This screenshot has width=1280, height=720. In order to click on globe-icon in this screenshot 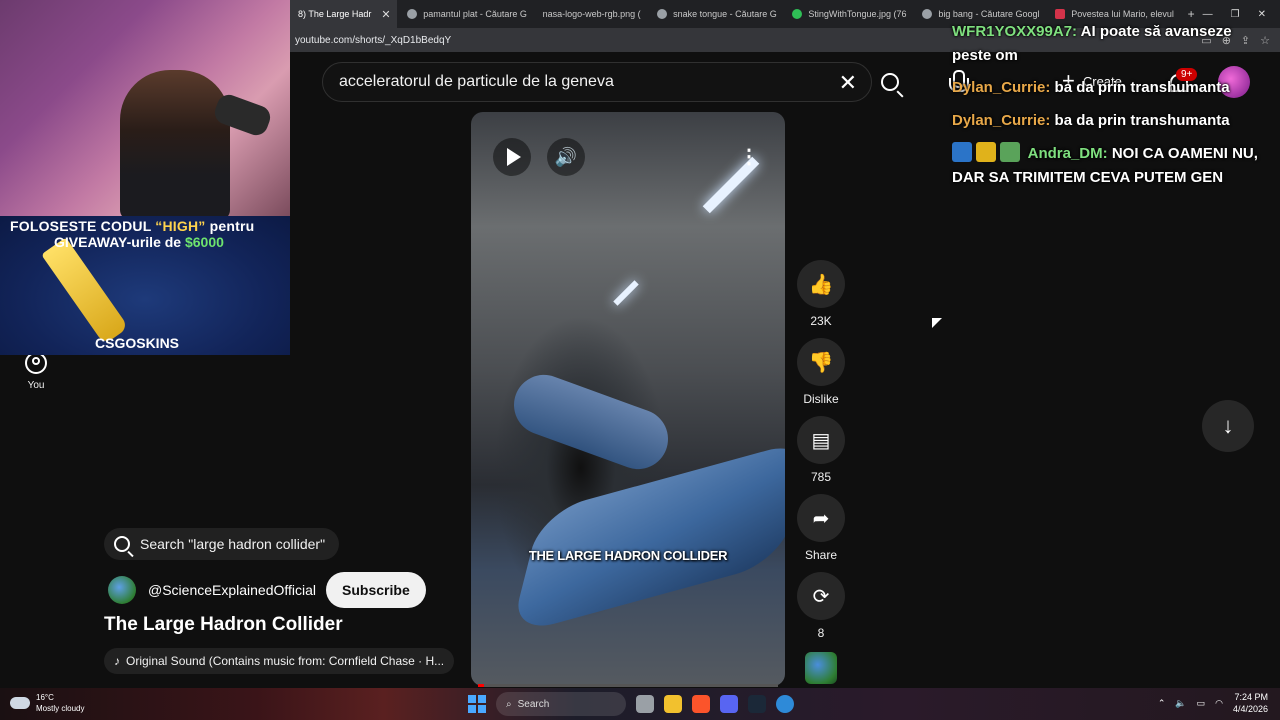, I will do `click(785, 704)`.